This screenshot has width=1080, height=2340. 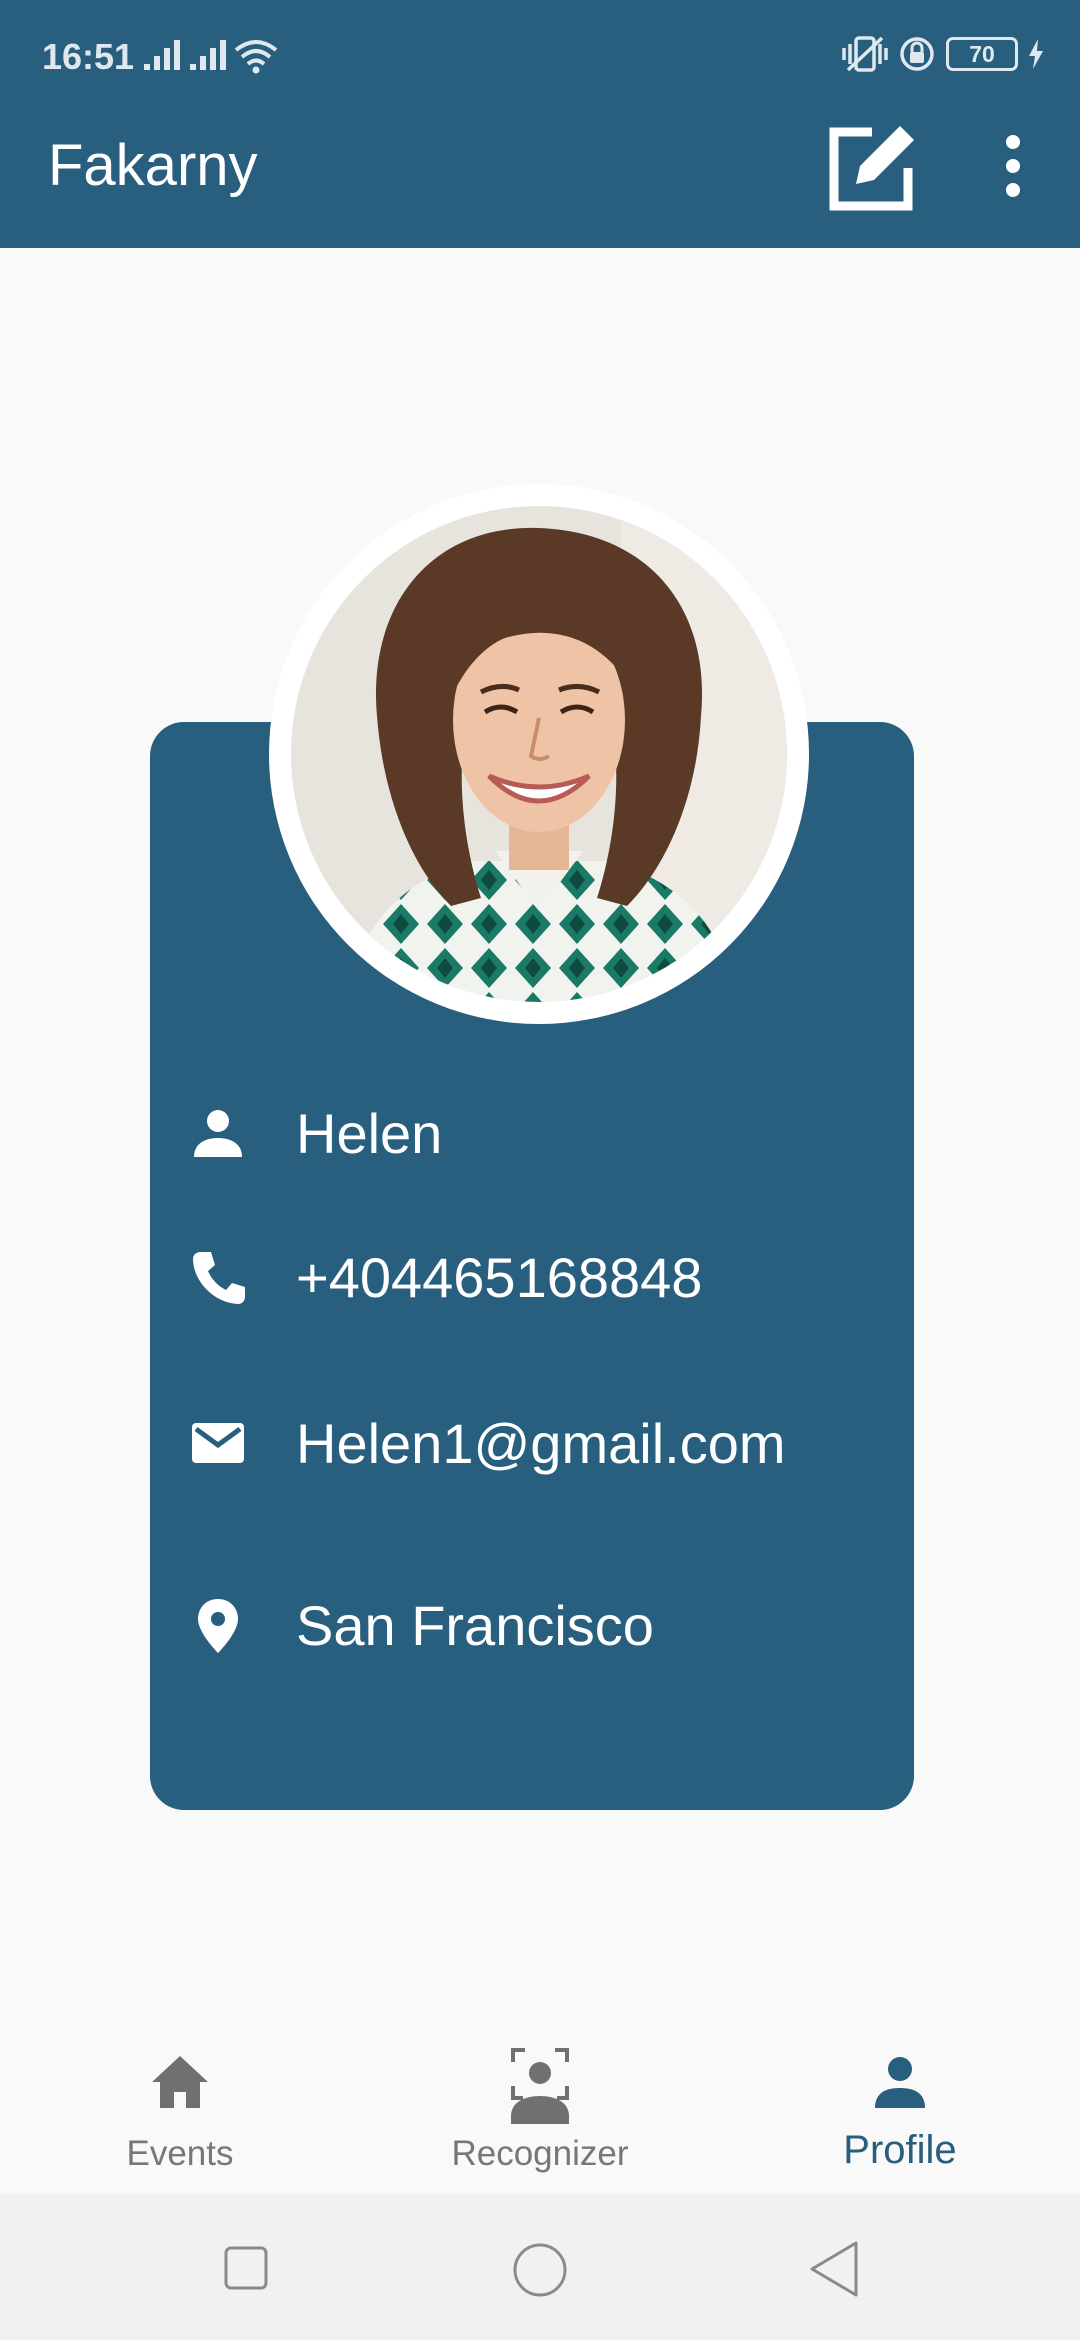 I want to click on phone-row: +404465168848, so click(x=446, y=1277).